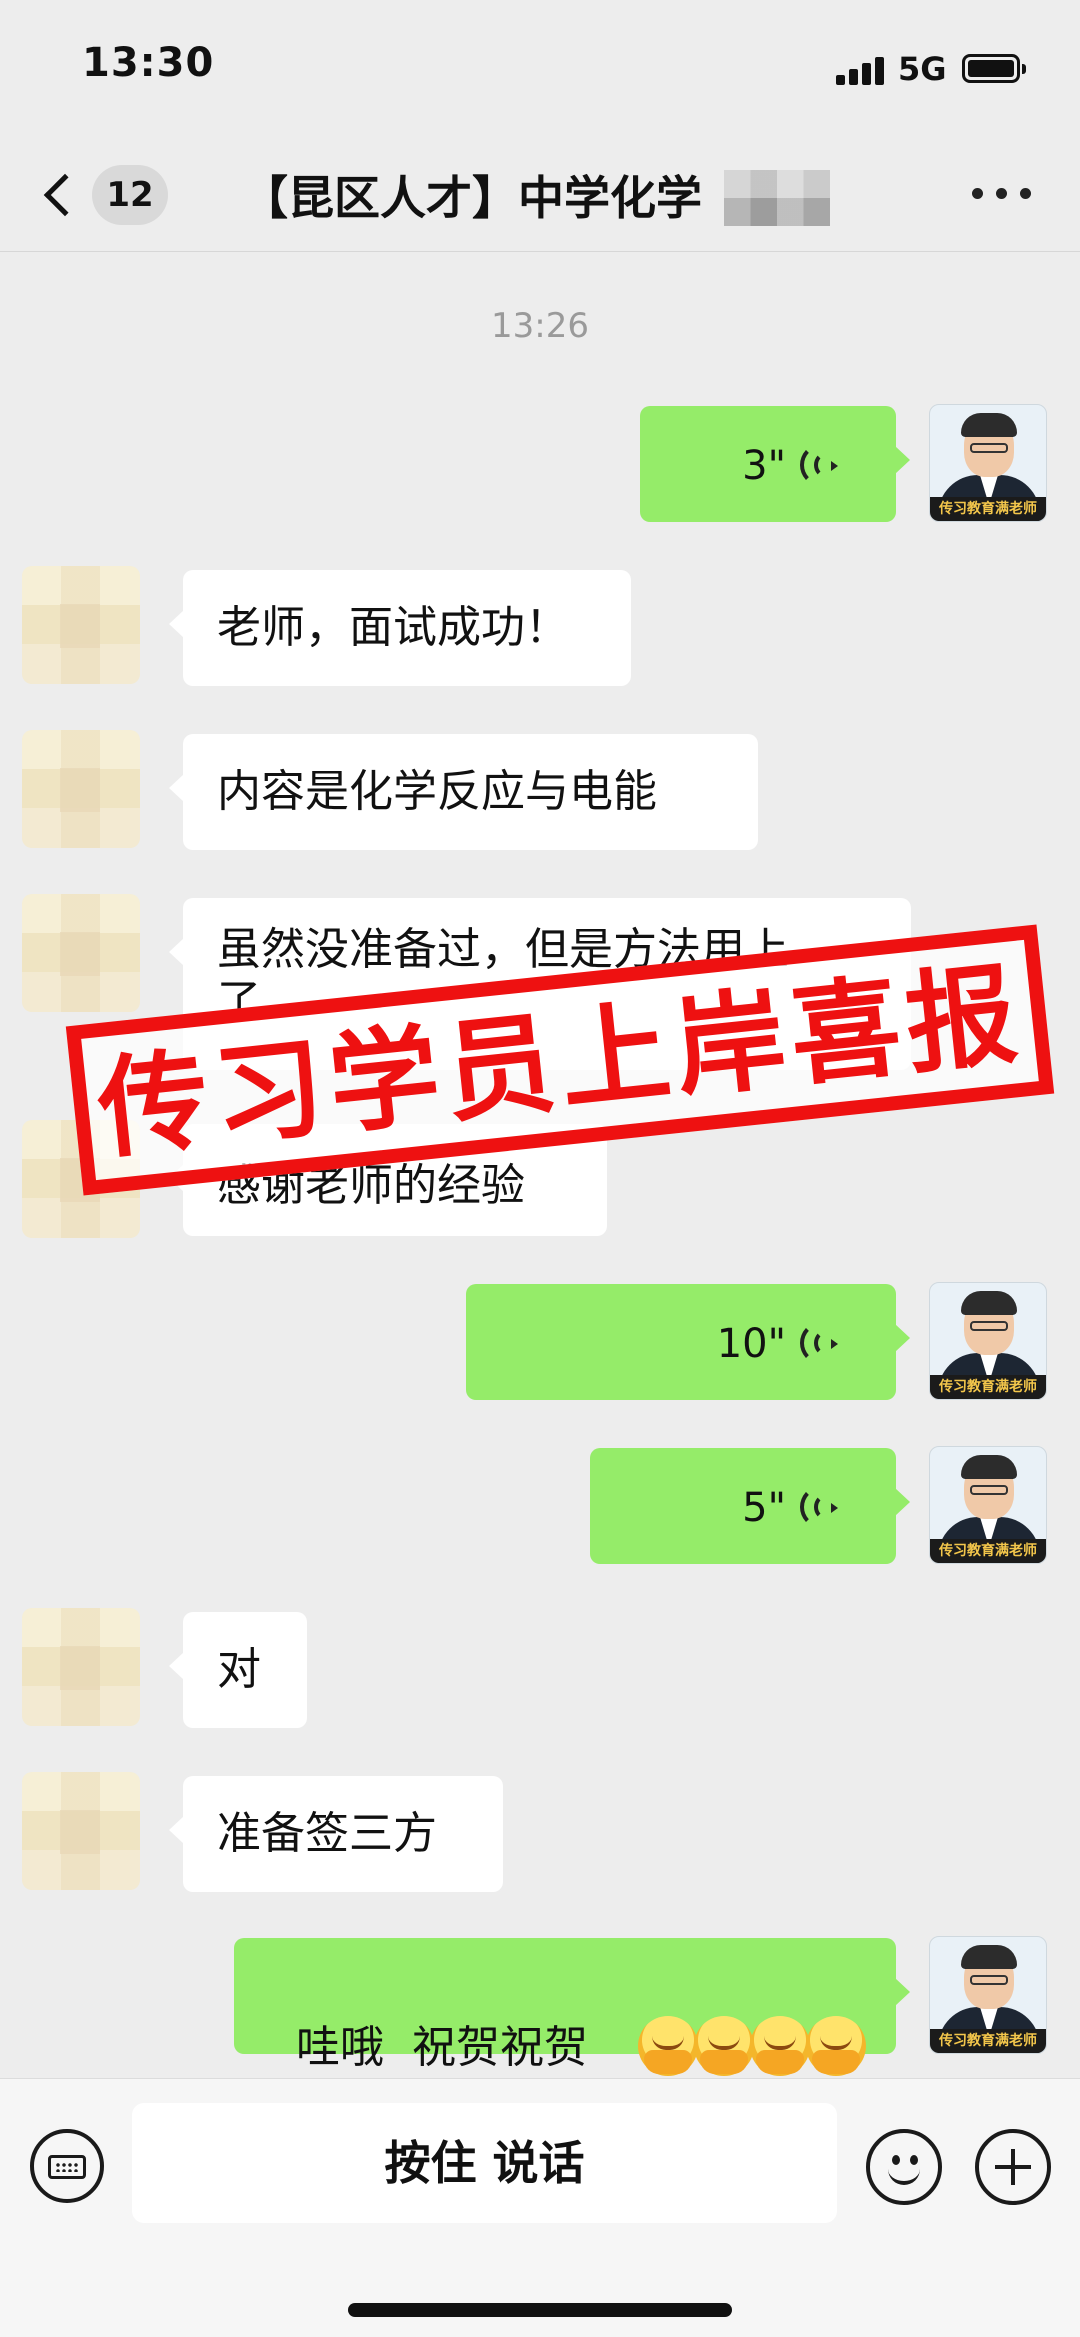 This screenshot has width=1080, height=2337. I want to click on text-message-bubble: 内容是化学反应与电能, so click(463, 792).